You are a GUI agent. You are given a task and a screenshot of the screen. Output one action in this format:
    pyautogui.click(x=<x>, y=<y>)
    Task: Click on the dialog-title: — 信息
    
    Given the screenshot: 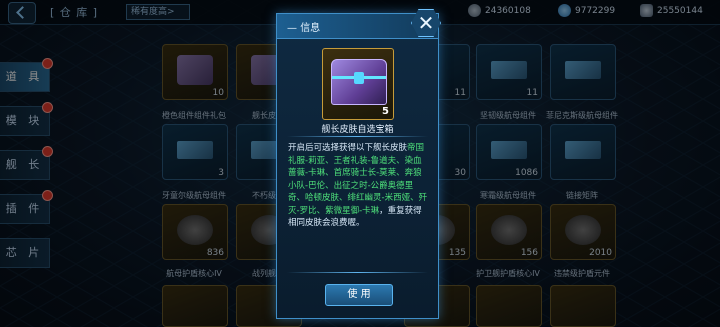 What is the action you would take?
    pyautogui.click(x=304, y=28)
    